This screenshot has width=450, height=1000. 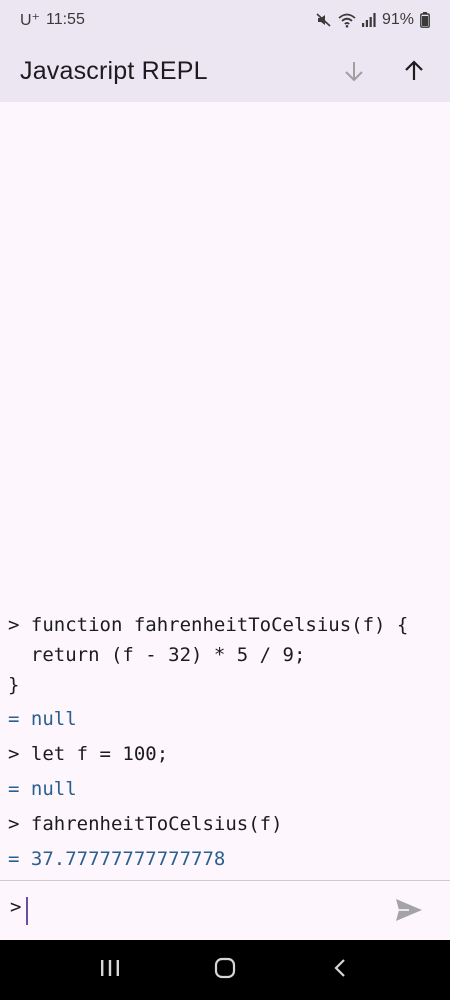 What do you see at coordinates (42, 789) in the screenshot?
I see `console-result-2: = null` at bounding box center [42, 789].